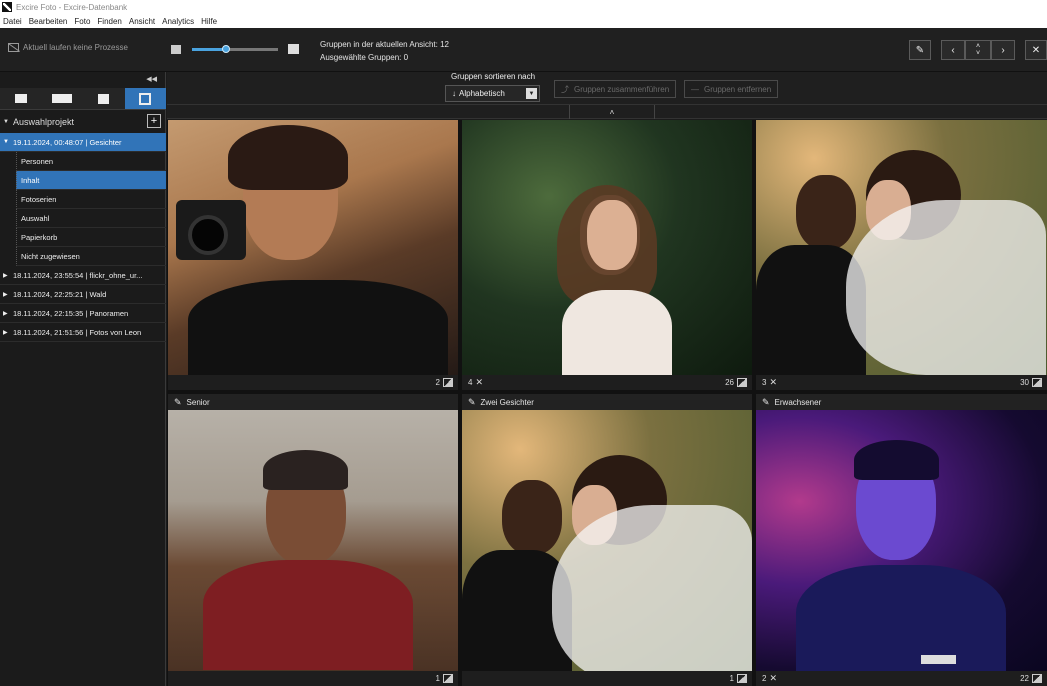 The width and height of the screenshot is (1047, 686). Describe the element at coordinates (37, 161) in the screenshot. I see `tree-item-label: Personen` at that location.